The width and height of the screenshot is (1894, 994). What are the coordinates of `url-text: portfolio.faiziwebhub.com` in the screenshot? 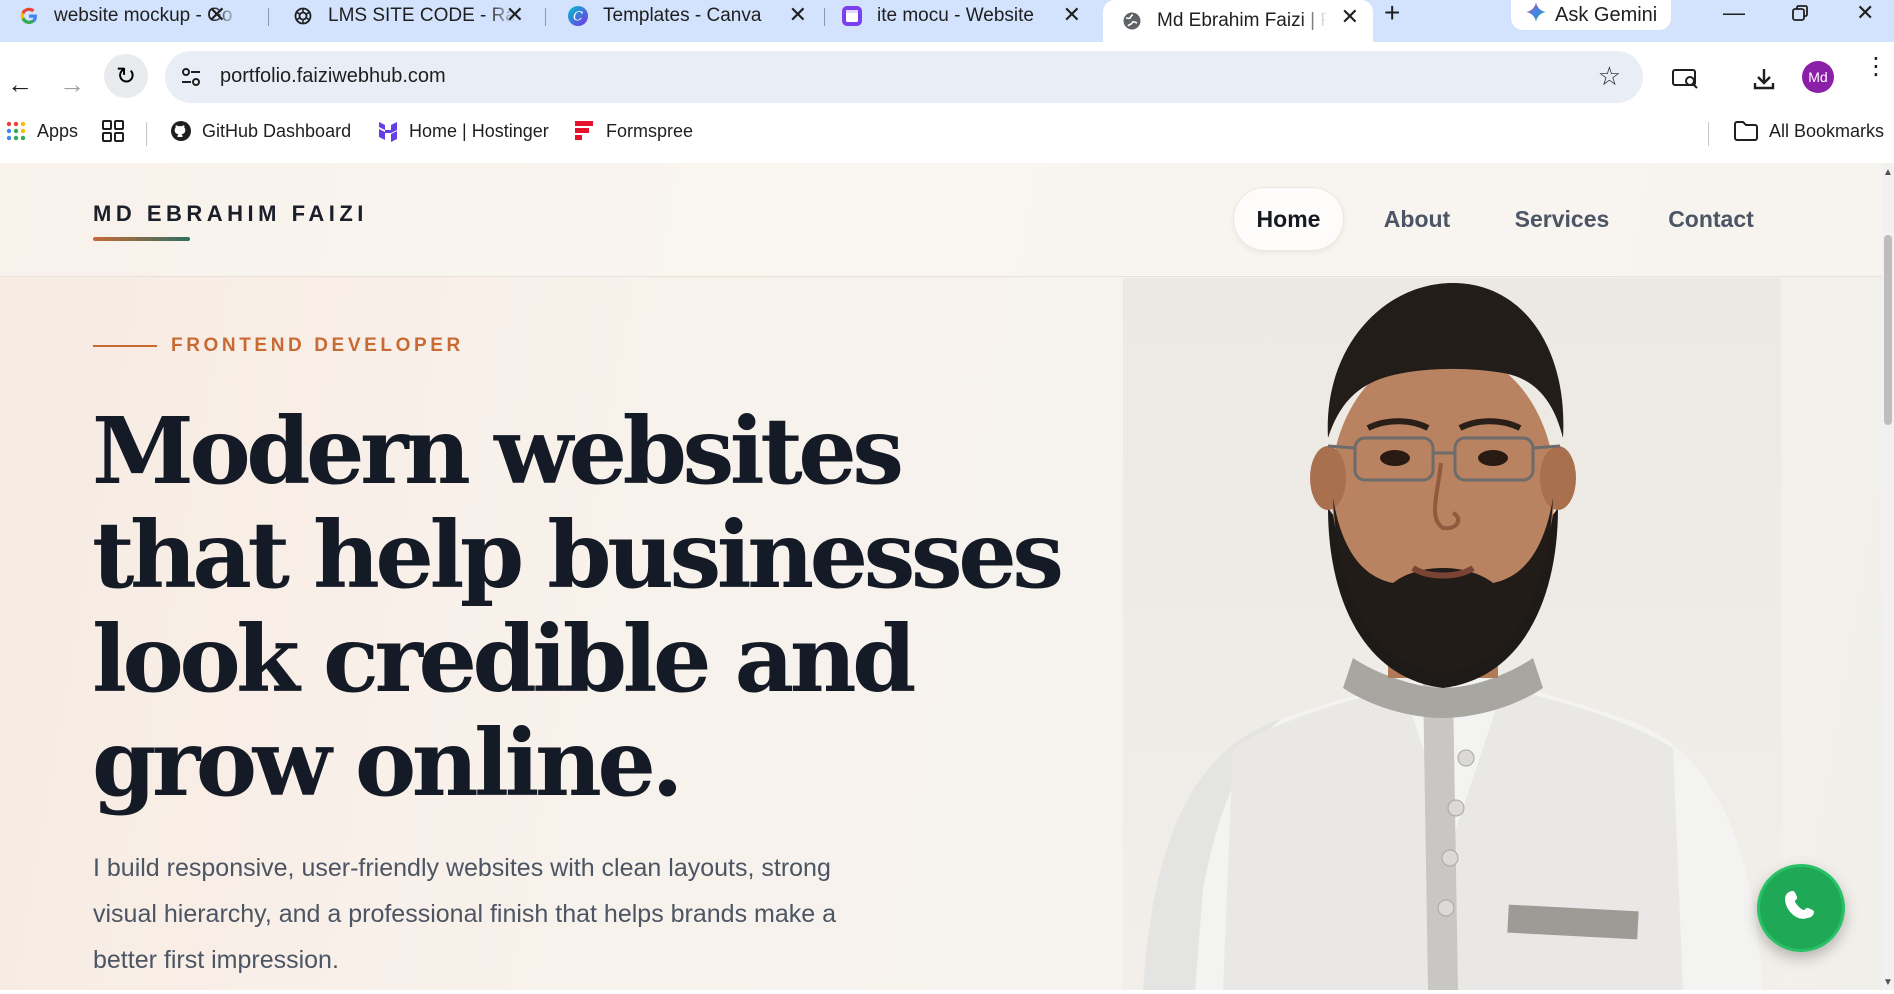 It's located at (333, 76).